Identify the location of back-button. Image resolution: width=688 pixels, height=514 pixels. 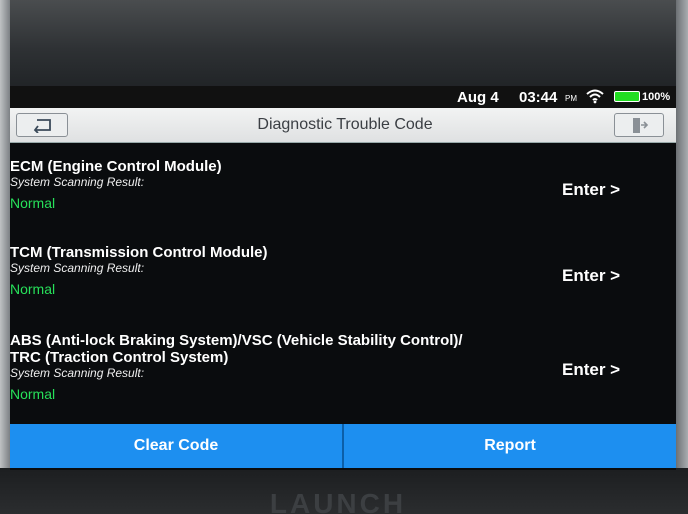
(42, 125).